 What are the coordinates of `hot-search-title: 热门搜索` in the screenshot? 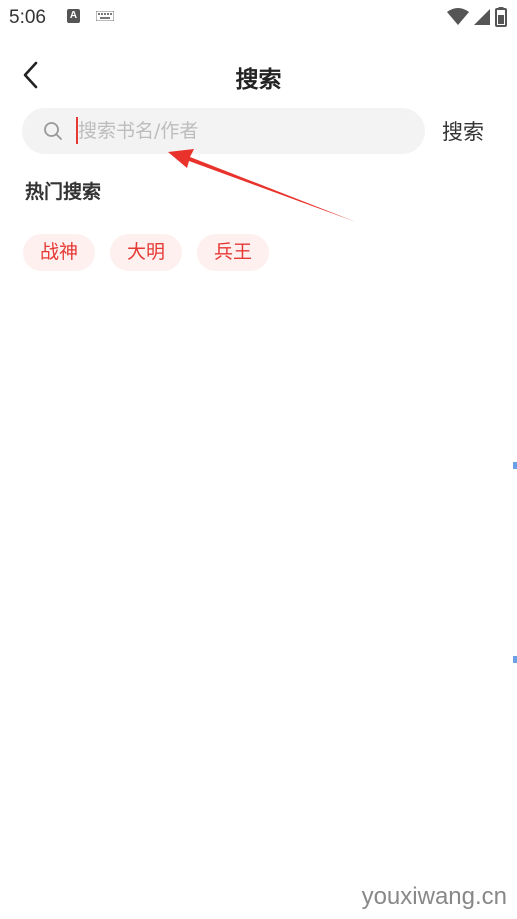 It's located at (63, 192).